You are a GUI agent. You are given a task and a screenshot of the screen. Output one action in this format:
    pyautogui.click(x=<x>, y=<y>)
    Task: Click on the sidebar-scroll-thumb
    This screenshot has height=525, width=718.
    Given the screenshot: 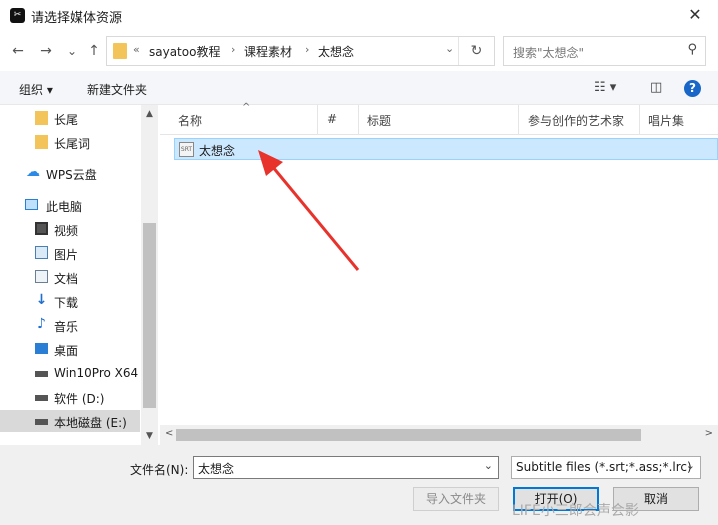 What is the action you would take?
    pyautogui.click(x=149, y=315)
    